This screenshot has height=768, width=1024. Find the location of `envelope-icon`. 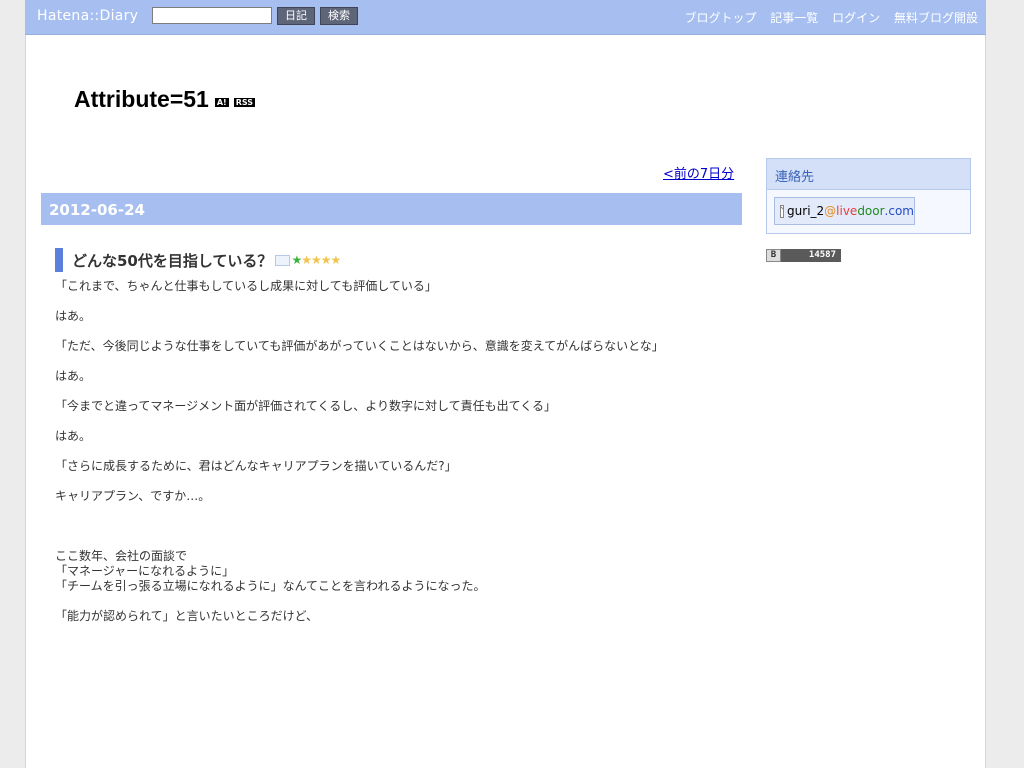

envelope-icon is located at coordinates (782, 211).